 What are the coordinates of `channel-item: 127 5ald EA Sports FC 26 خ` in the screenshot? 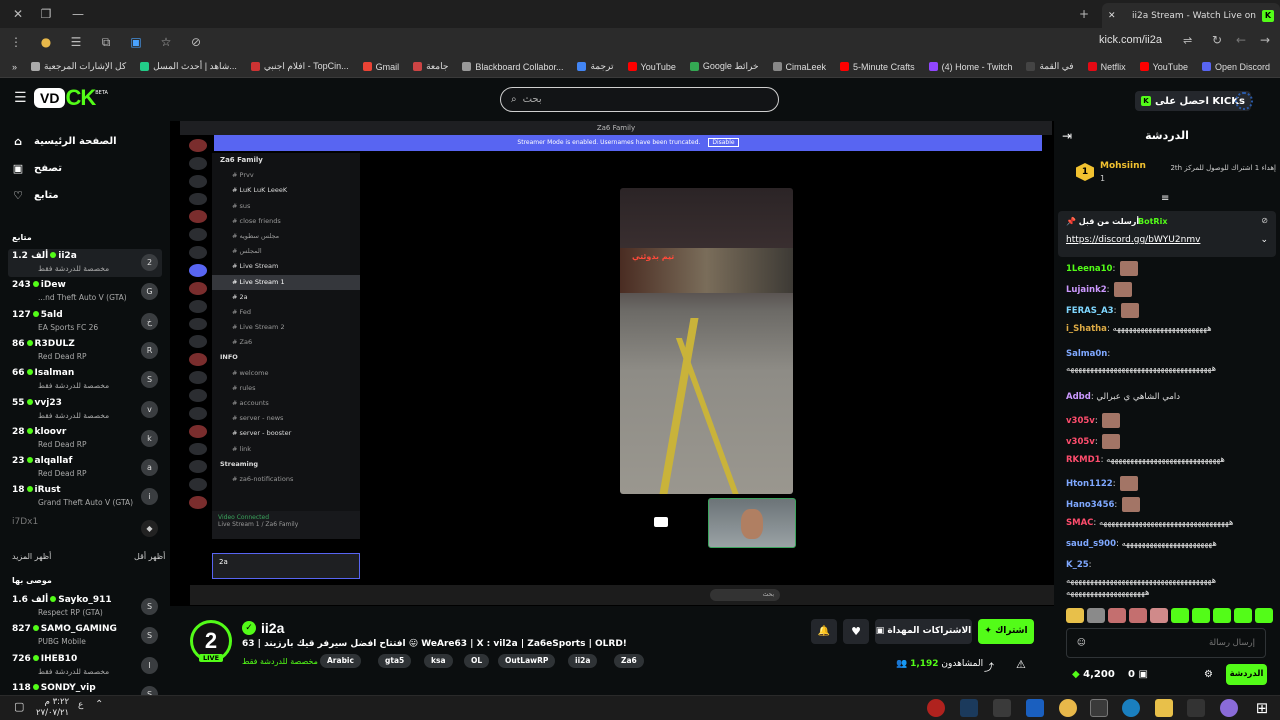 It's located at (85, 322).